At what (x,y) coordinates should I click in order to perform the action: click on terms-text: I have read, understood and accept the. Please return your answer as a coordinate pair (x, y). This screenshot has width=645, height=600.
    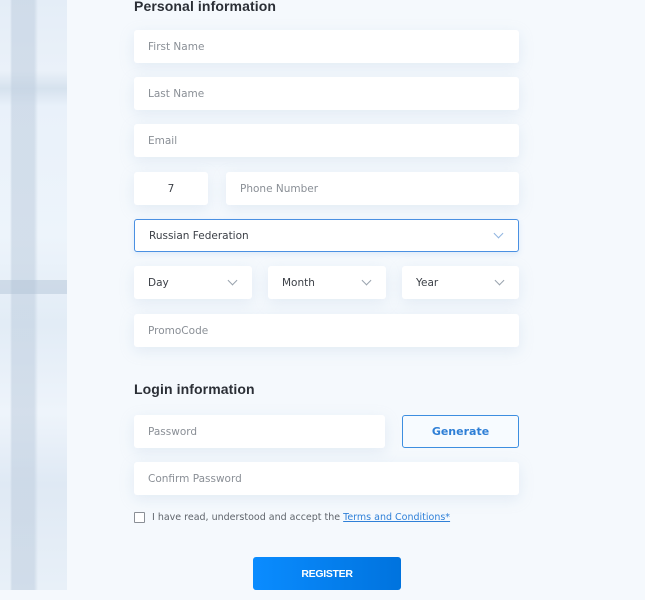
    Looking at the image, I should click on (246, 517).